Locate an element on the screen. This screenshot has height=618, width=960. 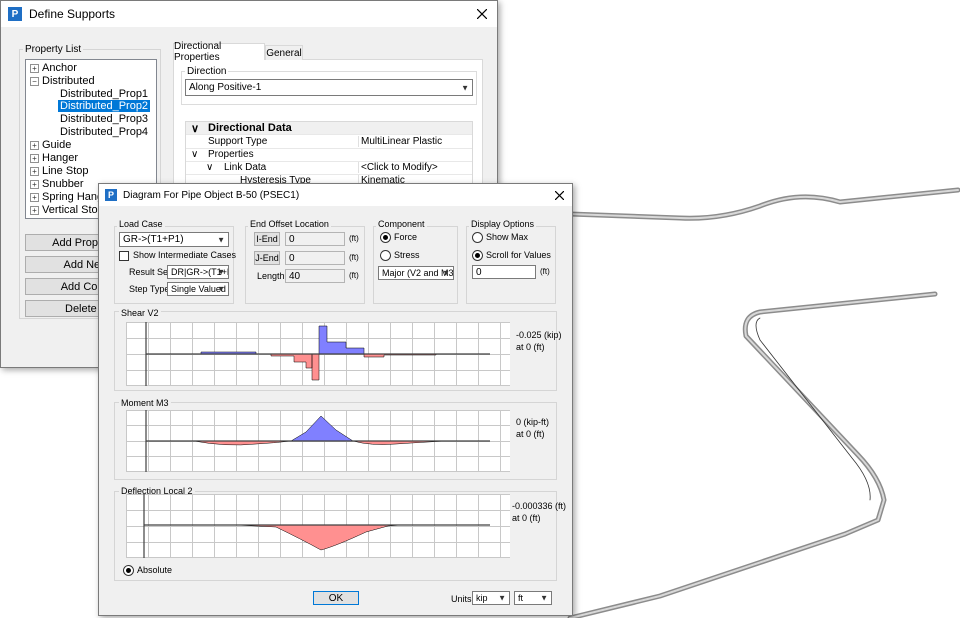
i-end-unit: (ft) is located at coordinates (354, 238).